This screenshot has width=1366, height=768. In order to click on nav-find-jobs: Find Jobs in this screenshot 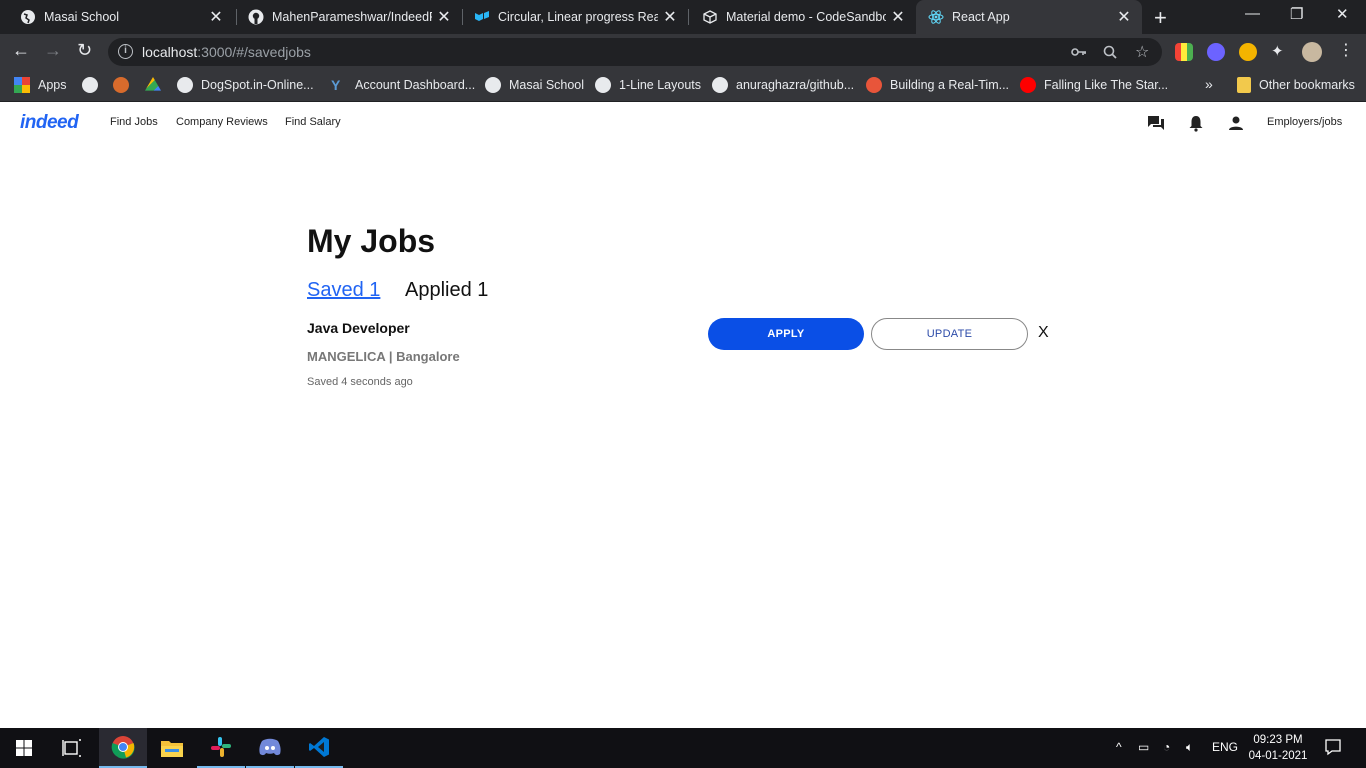, I will do `click(134, 122)`.